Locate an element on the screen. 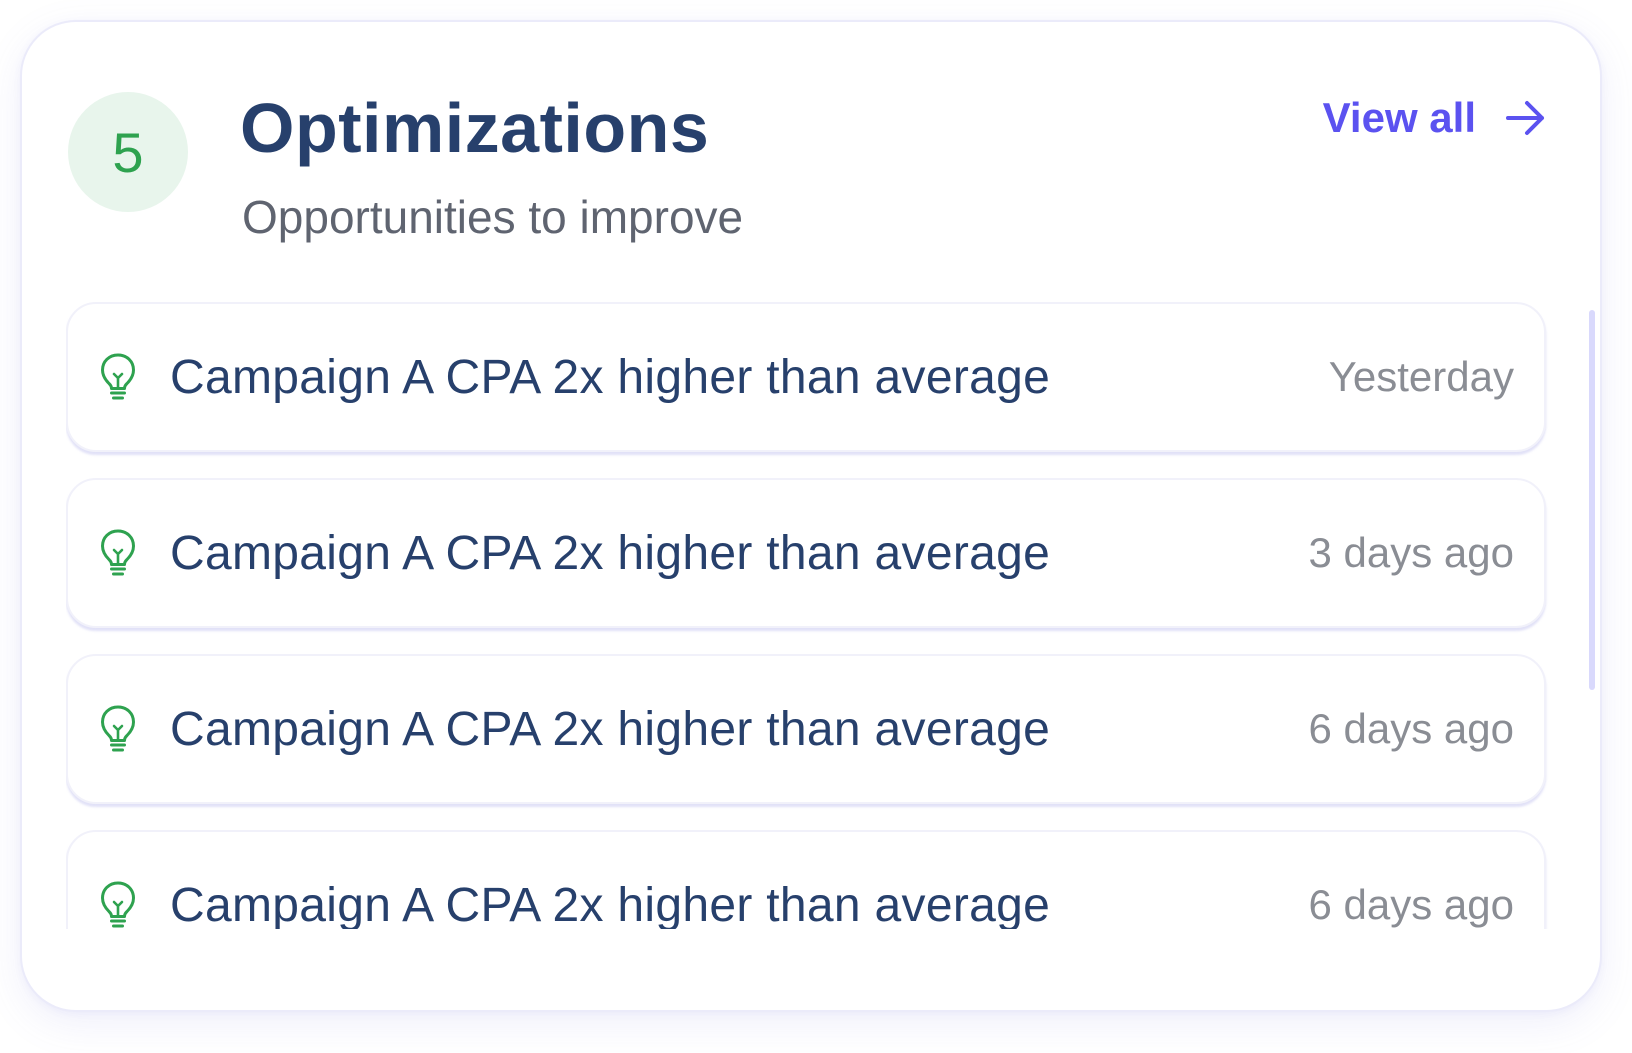 Image resolution: width=1632 pixels, height=1053 pixels. list-scrollbar is located at coordinates (1592, 500).